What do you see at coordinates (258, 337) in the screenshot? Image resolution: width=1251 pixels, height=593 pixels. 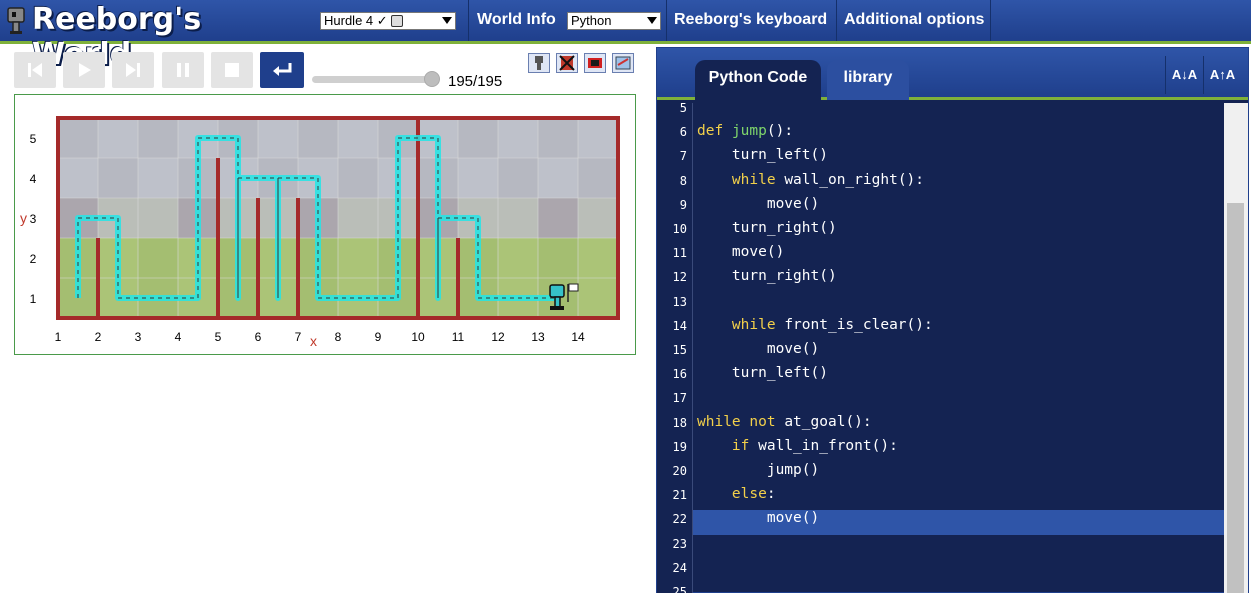 I see `x-tick-label: 6` at bounding box center [258, 337].